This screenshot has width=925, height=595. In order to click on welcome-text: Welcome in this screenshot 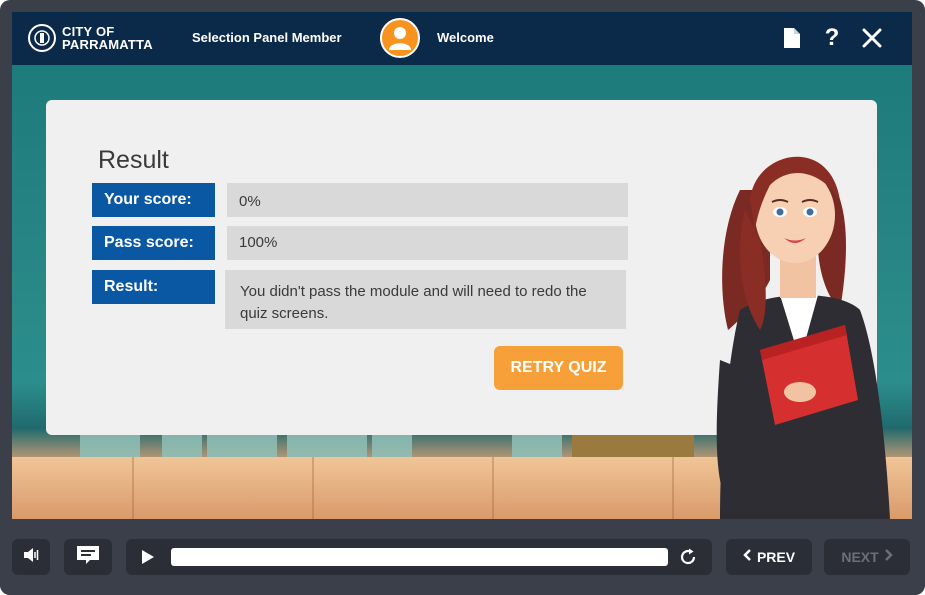, I will do `click(465, 37)`.